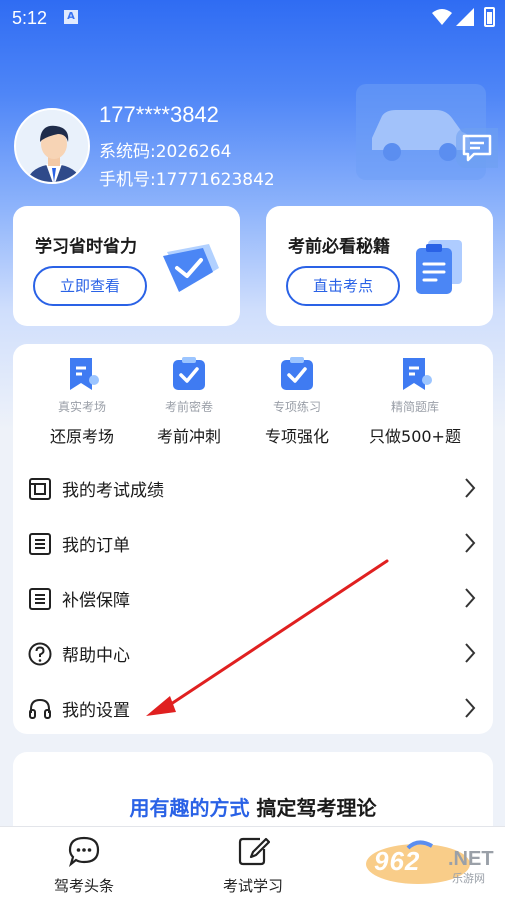 The height and width of the screenshot is (897, 505). I want to click on feature-label: 还原考场, so click(81, 436).